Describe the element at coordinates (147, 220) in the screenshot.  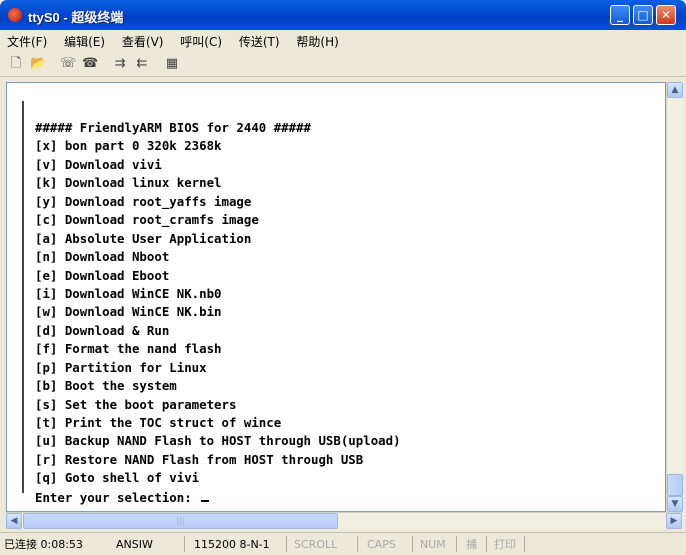
I see `terminal-line: [c] Download root_cramfs image` at that location.